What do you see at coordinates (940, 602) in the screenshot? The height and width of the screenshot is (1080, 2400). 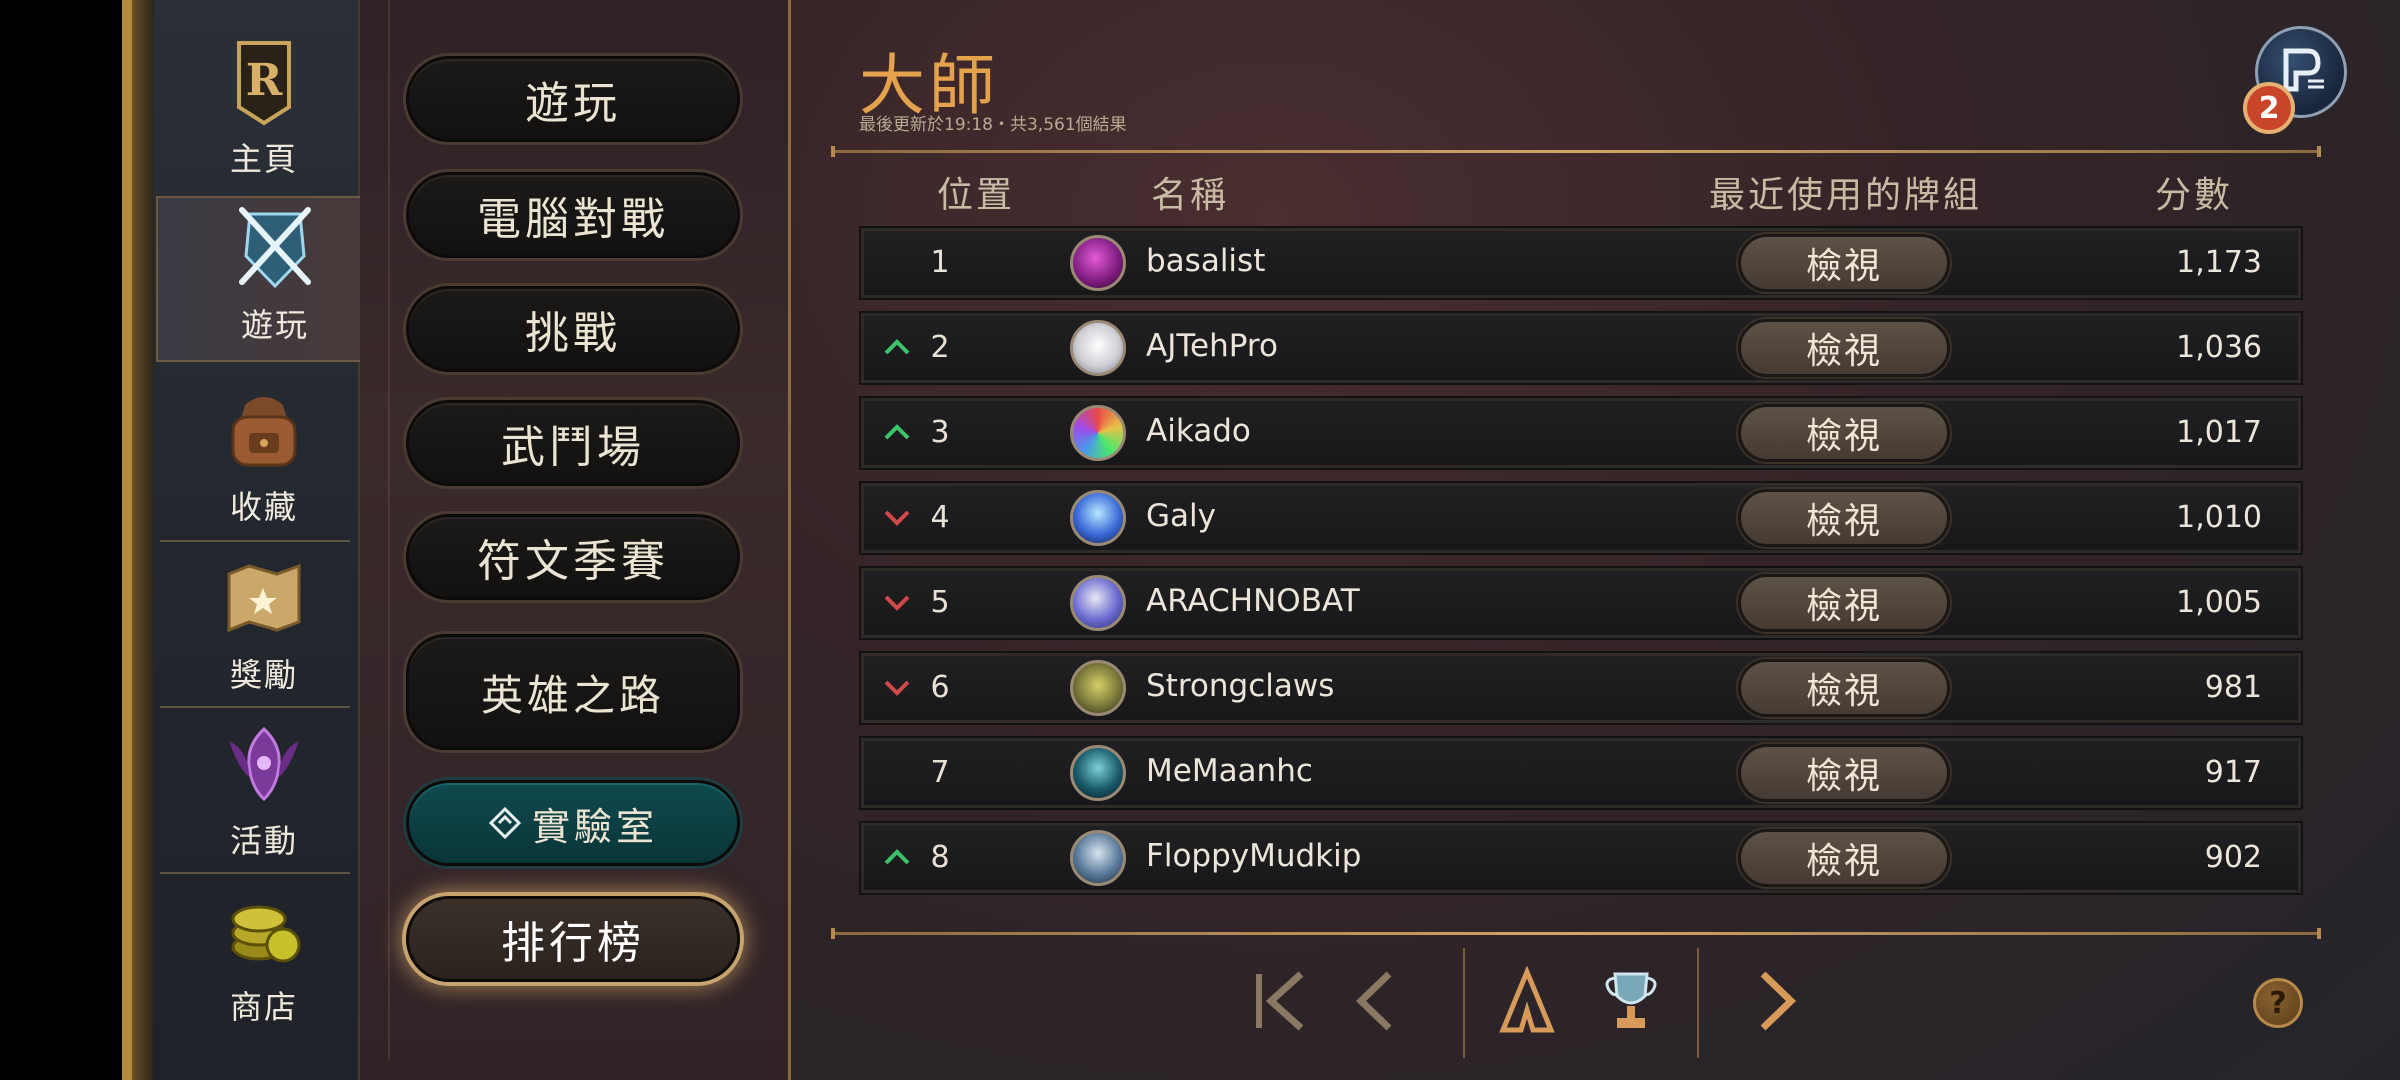 I see `row-position: 5` at bounding box center [940, 602].